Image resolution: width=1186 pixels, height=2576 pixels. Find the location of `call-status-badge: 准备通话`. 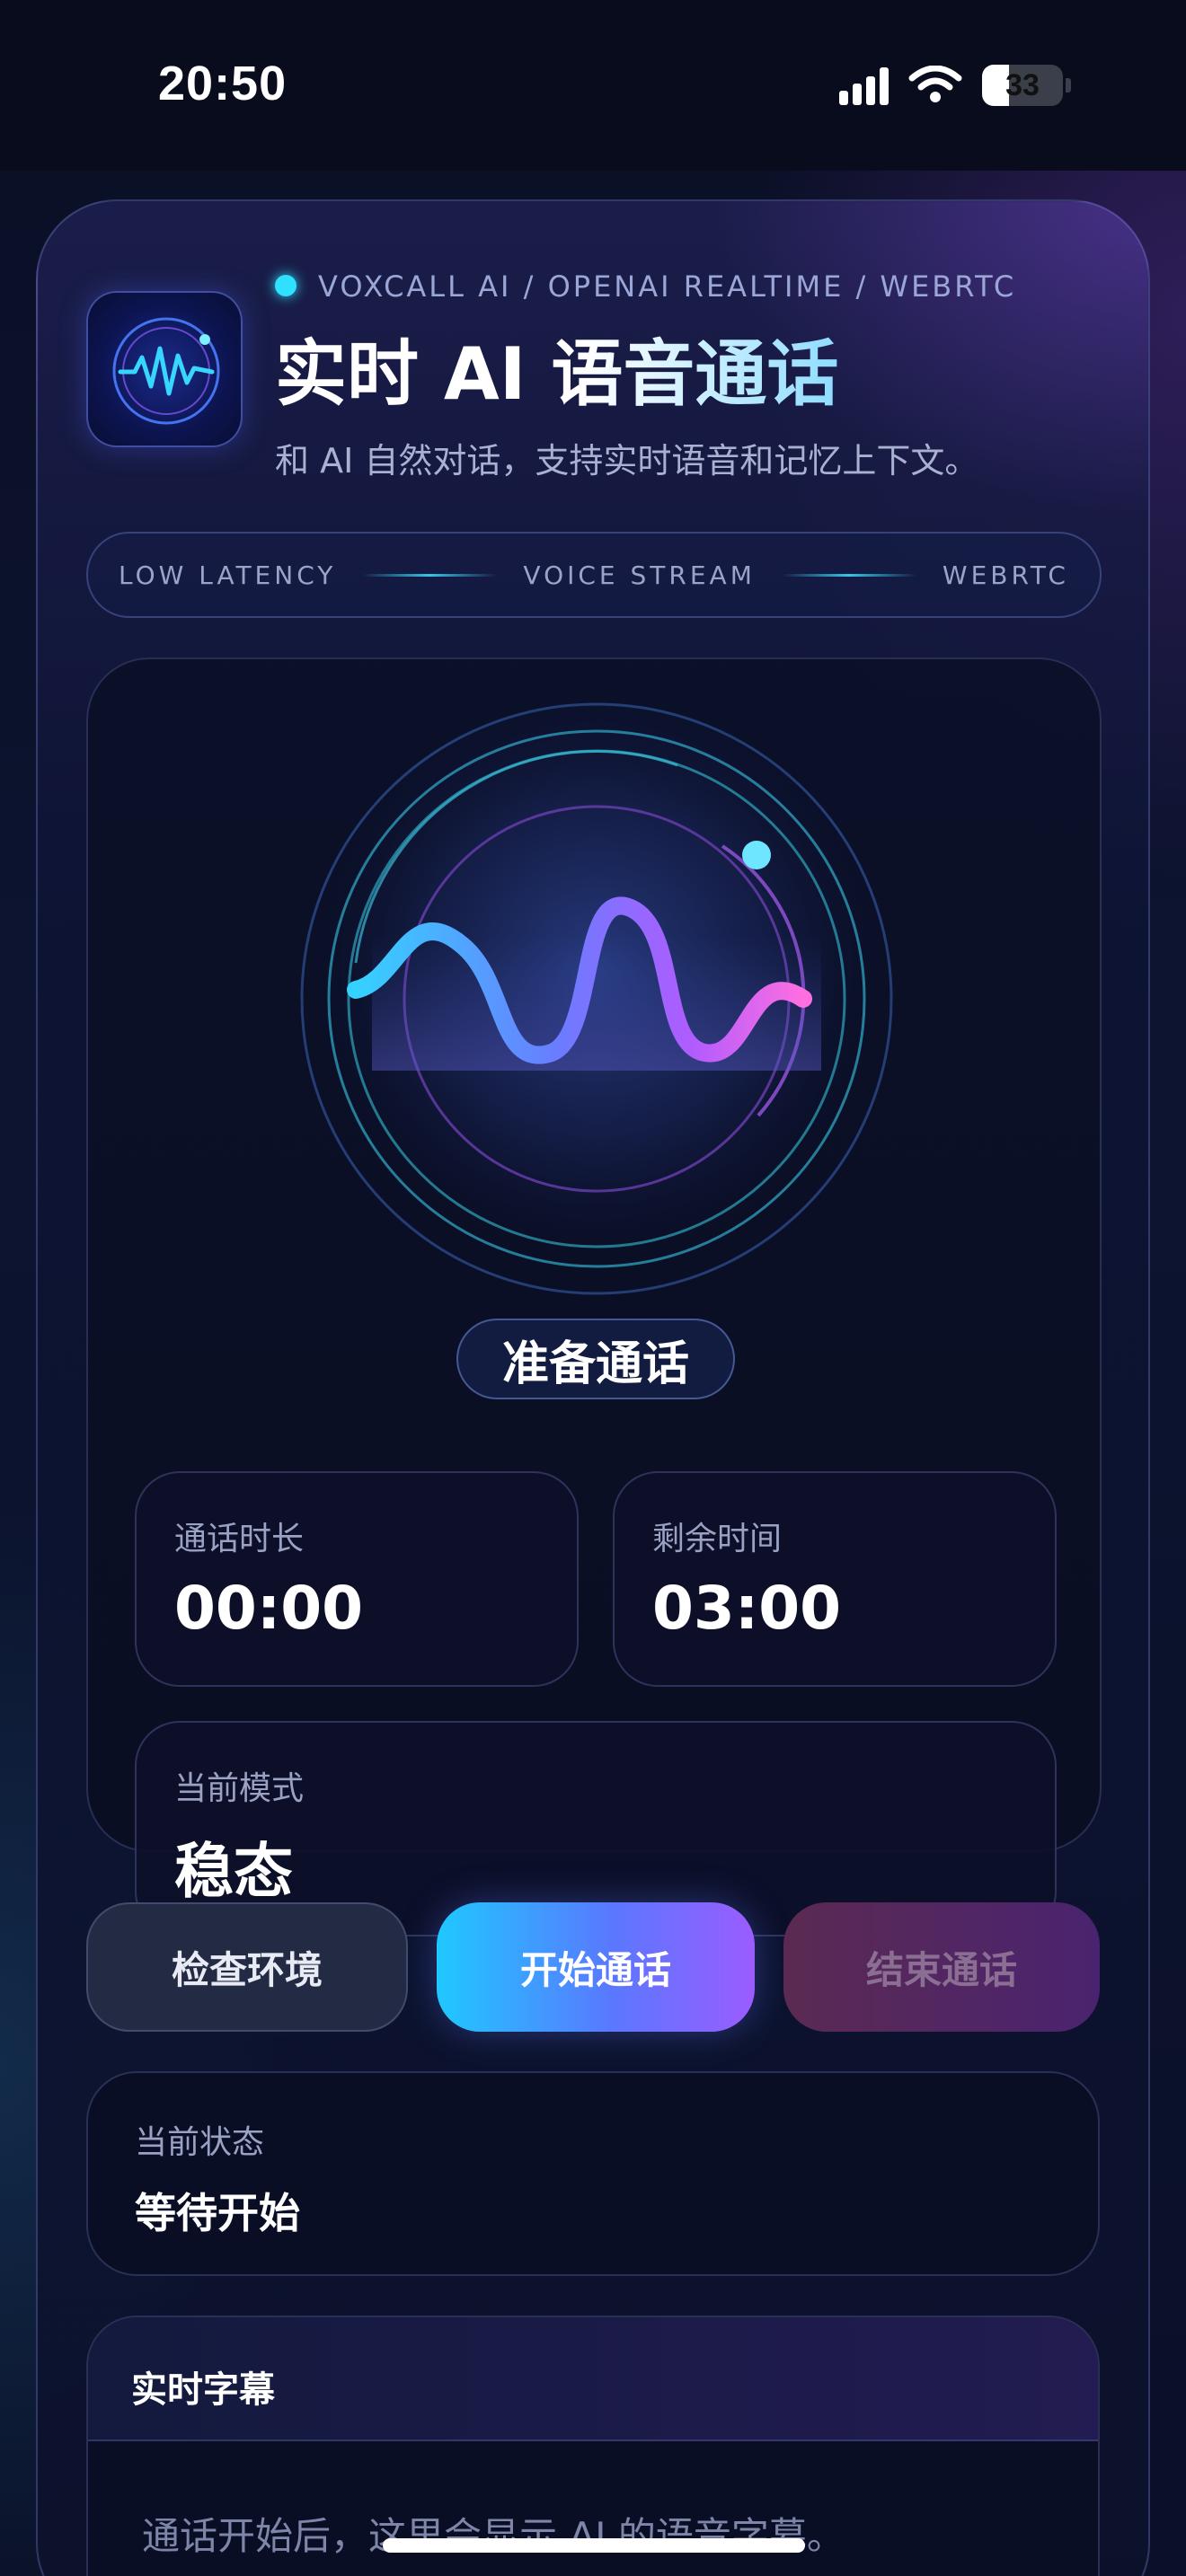

call-status-badge: 准备通话 is located at coordinates (595, 1359).